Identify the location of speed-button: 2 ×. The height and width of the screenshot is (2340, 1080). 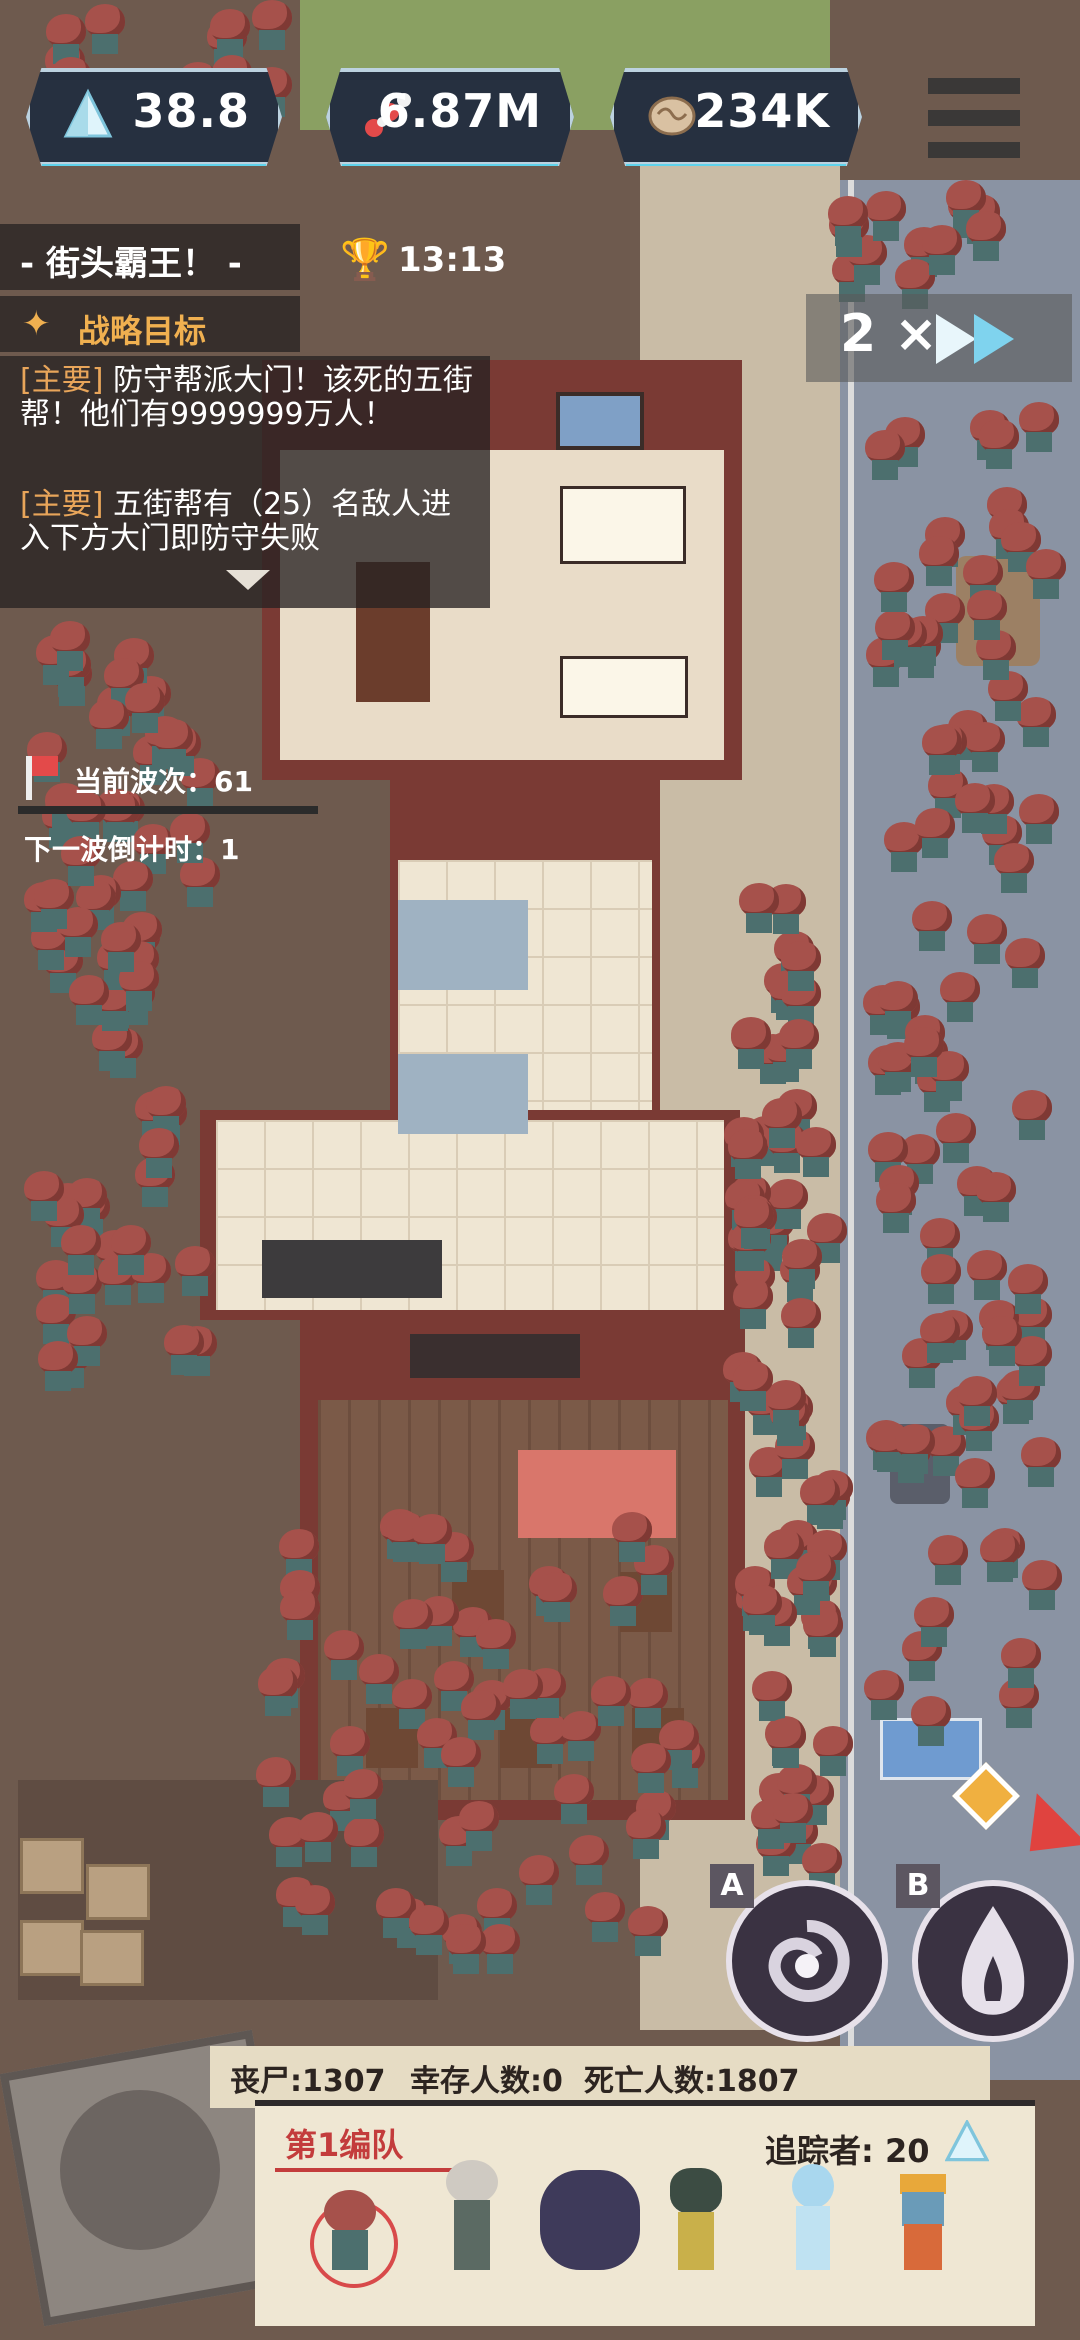
(939, 338).